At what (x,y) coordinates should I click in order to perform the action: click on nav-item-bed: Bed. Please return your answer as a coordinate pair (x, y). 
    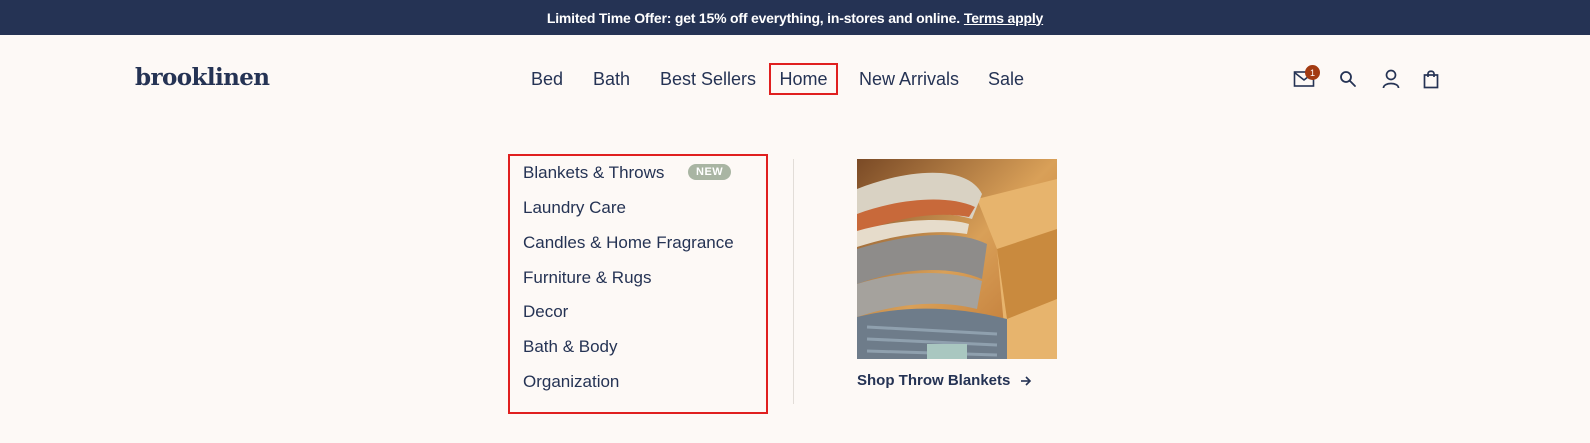
    Looking at the image, I should click on (547, 79).